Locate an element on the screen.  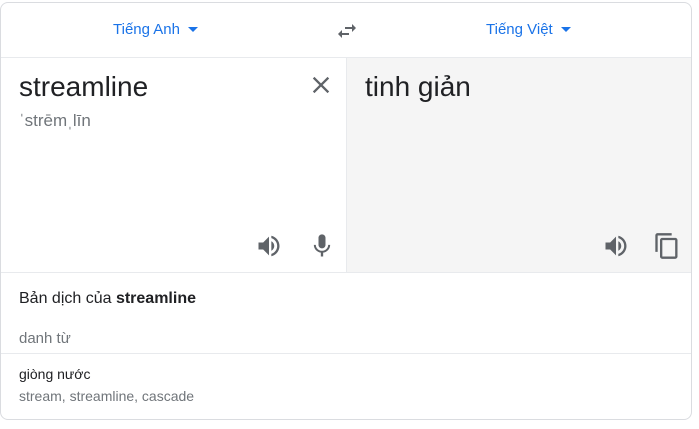
mic-icon is located at coordinates (322, 245).